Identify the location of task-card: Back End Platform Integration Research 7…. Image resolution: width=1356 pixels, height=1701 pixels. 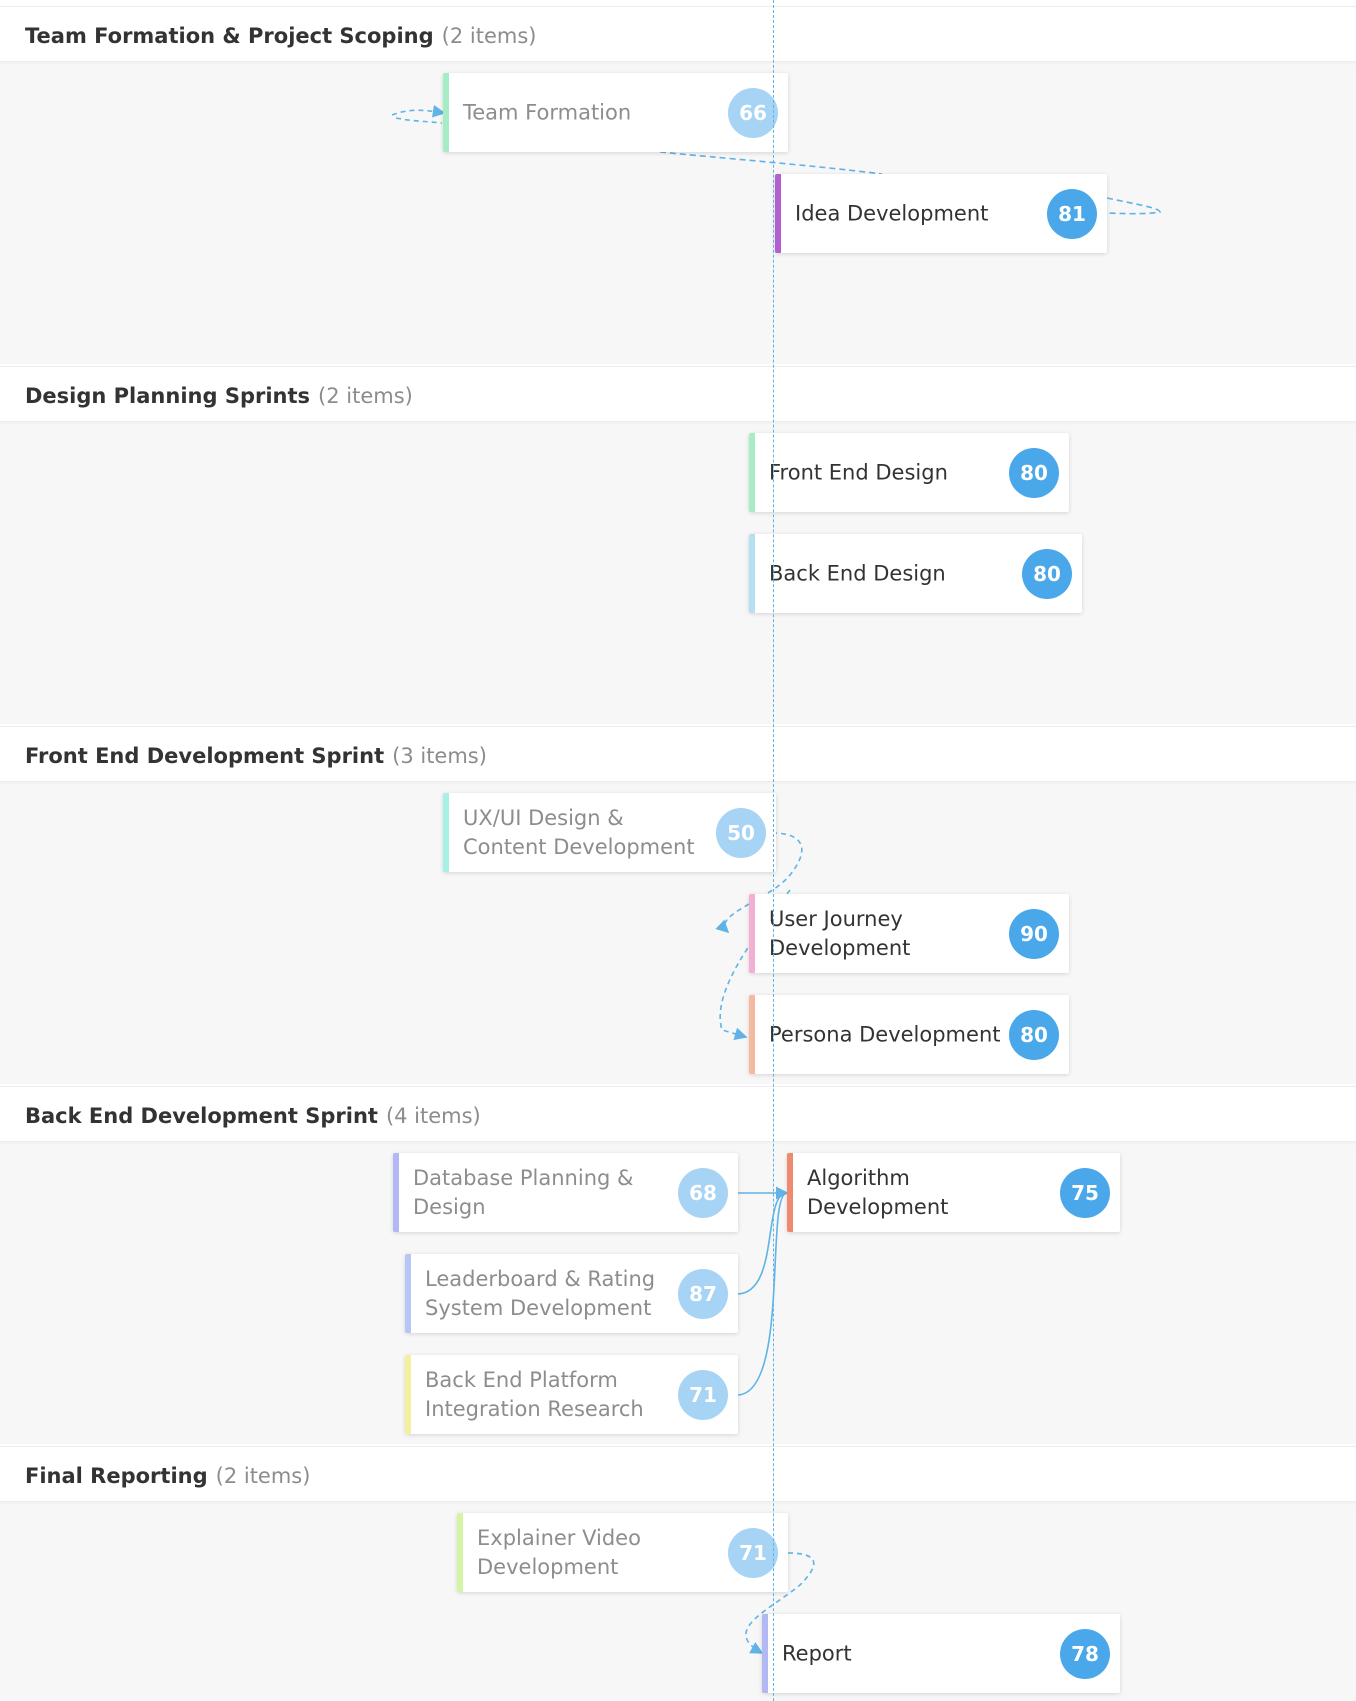
(571, 1394).